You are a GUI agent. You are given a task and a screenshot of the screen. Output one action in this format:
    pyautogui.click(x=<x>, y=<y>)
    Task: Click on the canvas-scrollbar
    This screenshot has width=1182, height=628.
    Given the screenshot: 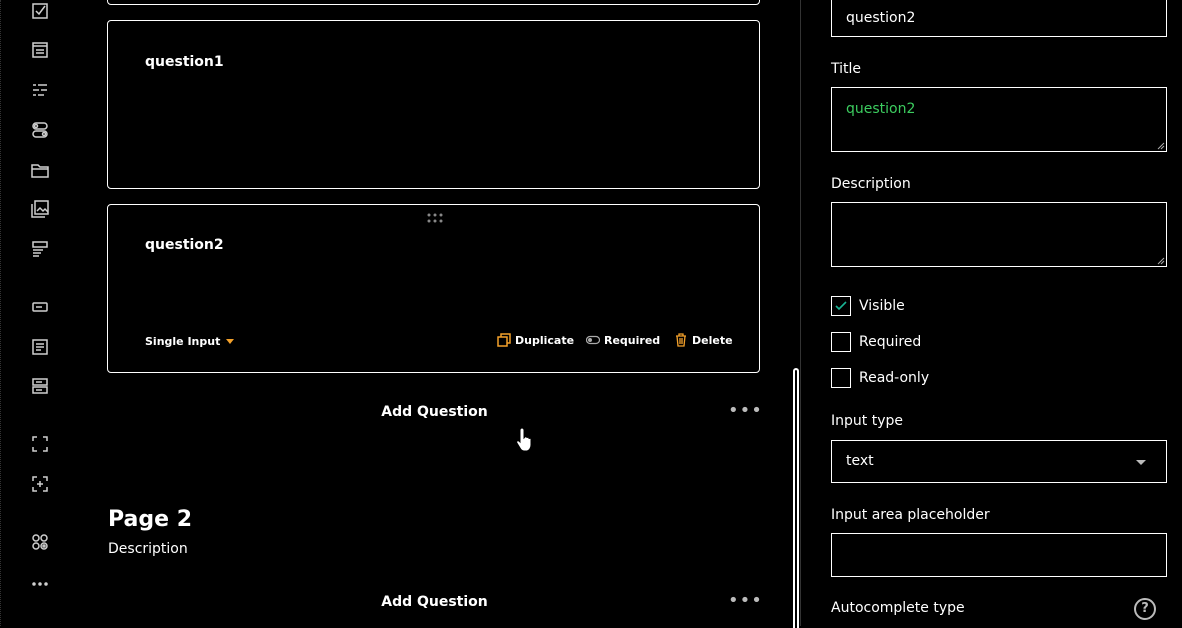 What is the action you would take?
    pyautogui.click(x=796, y=498)
    